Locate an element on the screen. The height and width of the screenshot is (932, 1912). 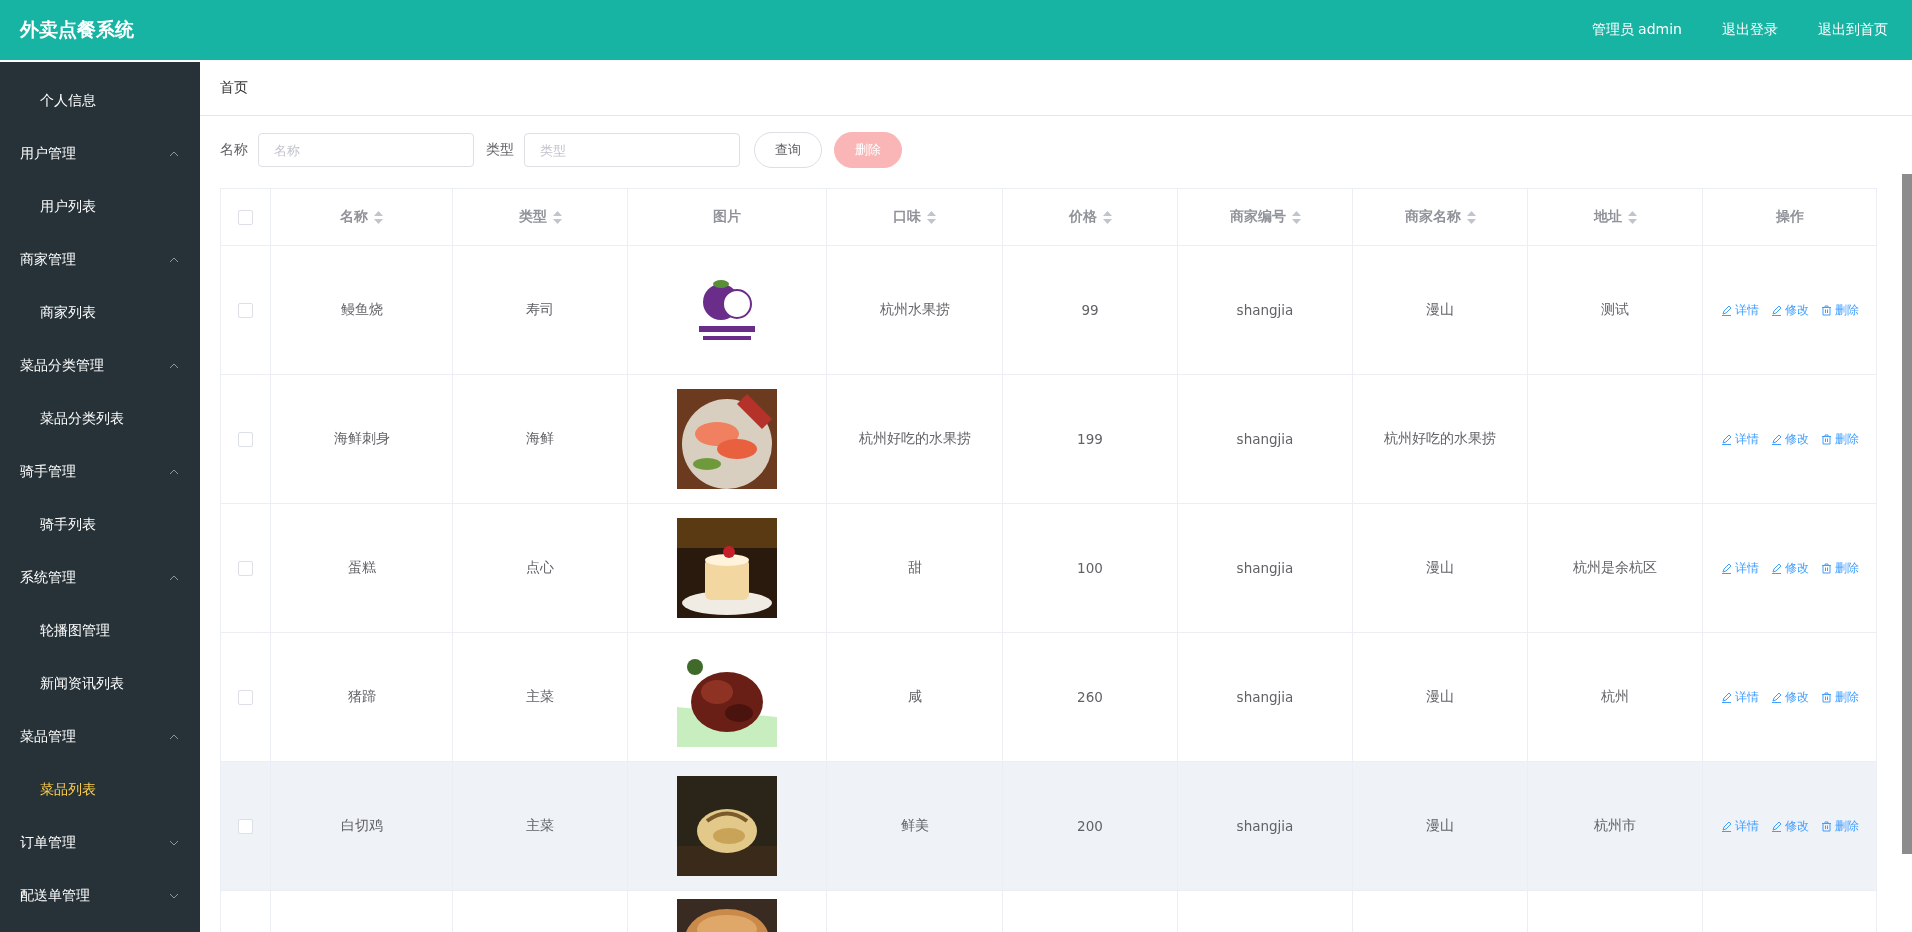
search-field: 类型 is located at coordinates (632, 150).